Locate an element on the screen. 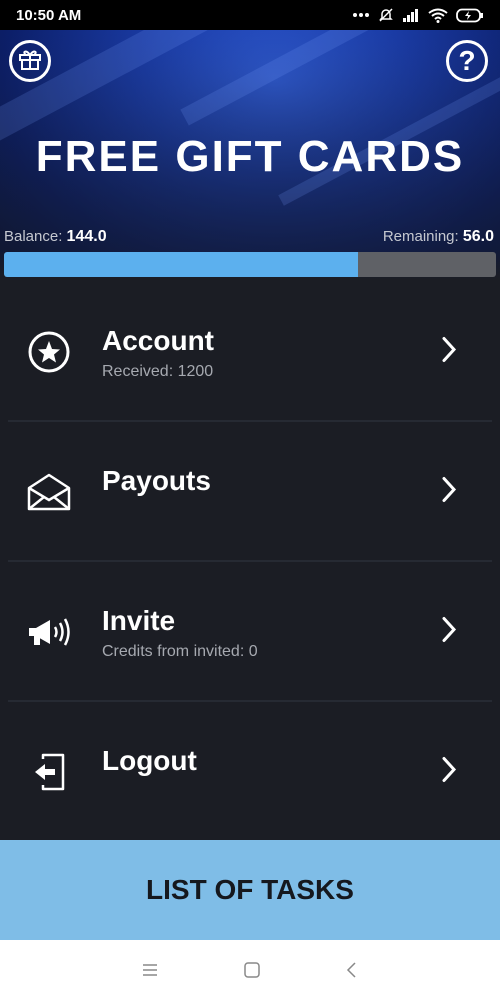  balance-text: Balance: 144.0 is located at coordinates (55, 237).